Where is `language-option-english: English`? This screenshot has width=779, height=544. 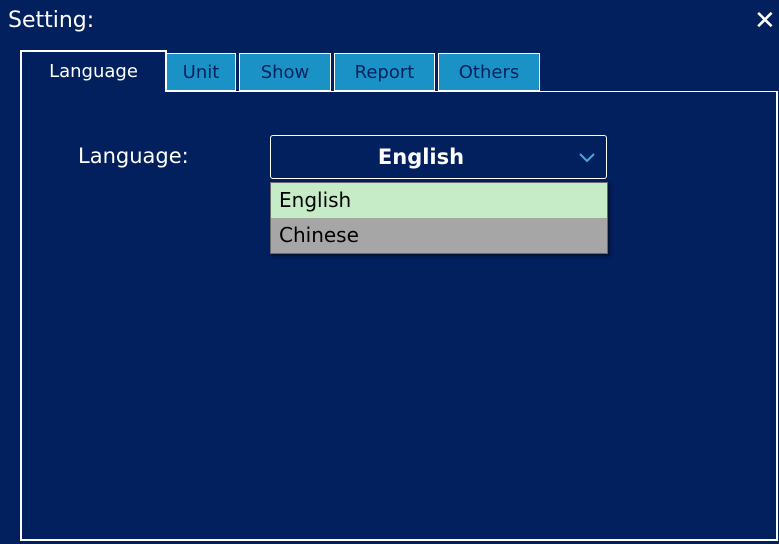
language-option-english: English is located at coordinates (439, 200).